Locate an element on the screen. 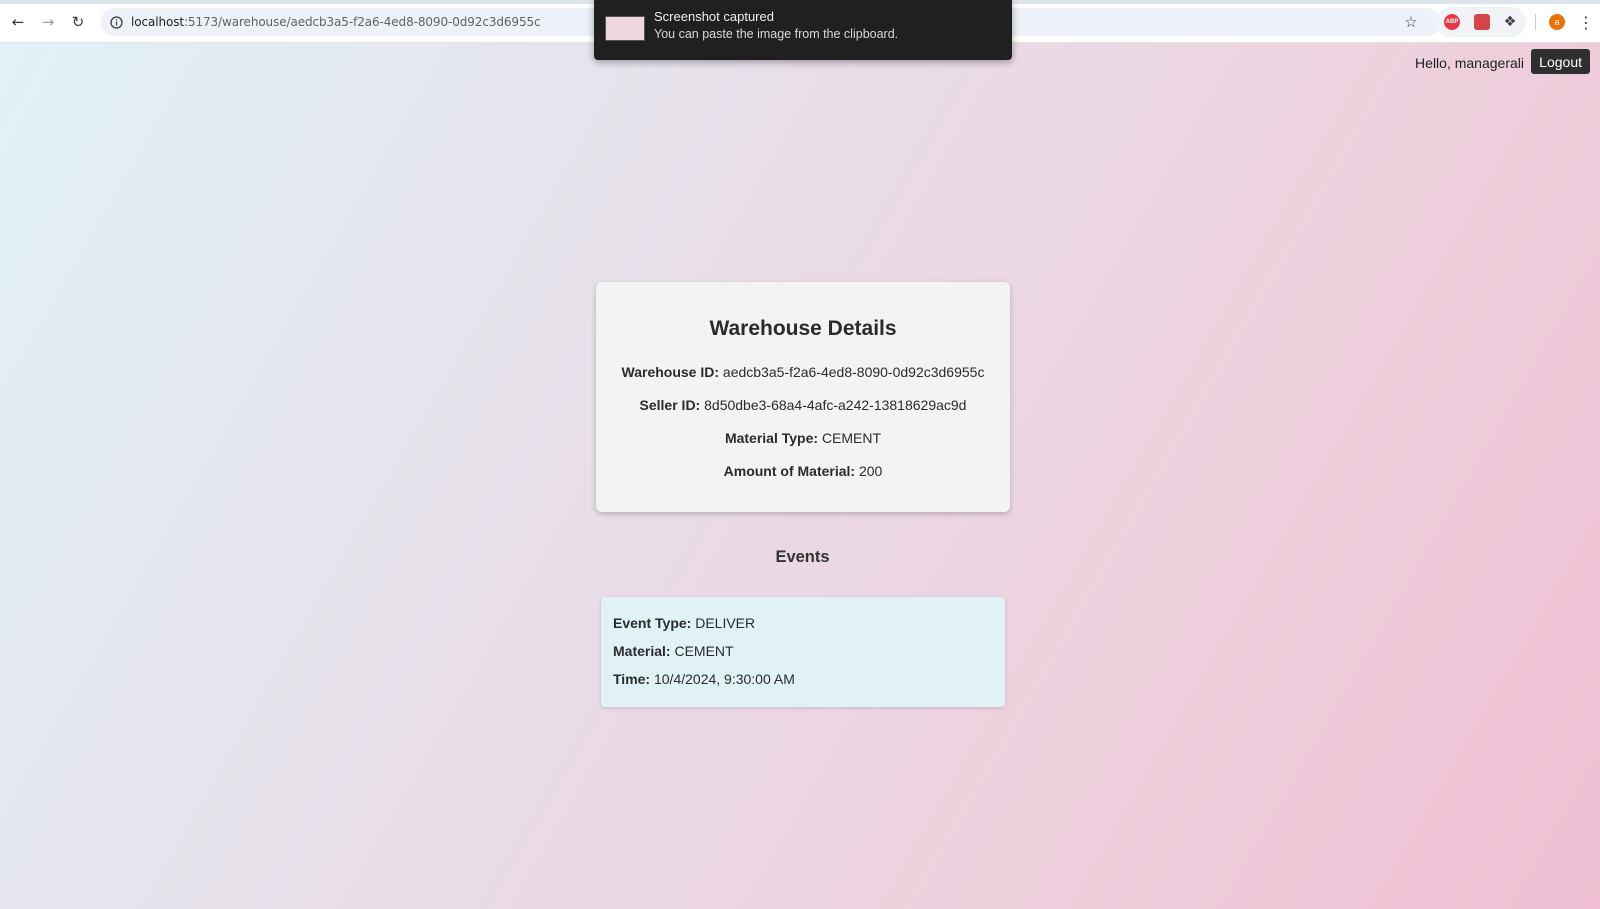 The width and height of the screenshot is (1600, 909). profile-avatar: a is located at coordinates (1557, 22).